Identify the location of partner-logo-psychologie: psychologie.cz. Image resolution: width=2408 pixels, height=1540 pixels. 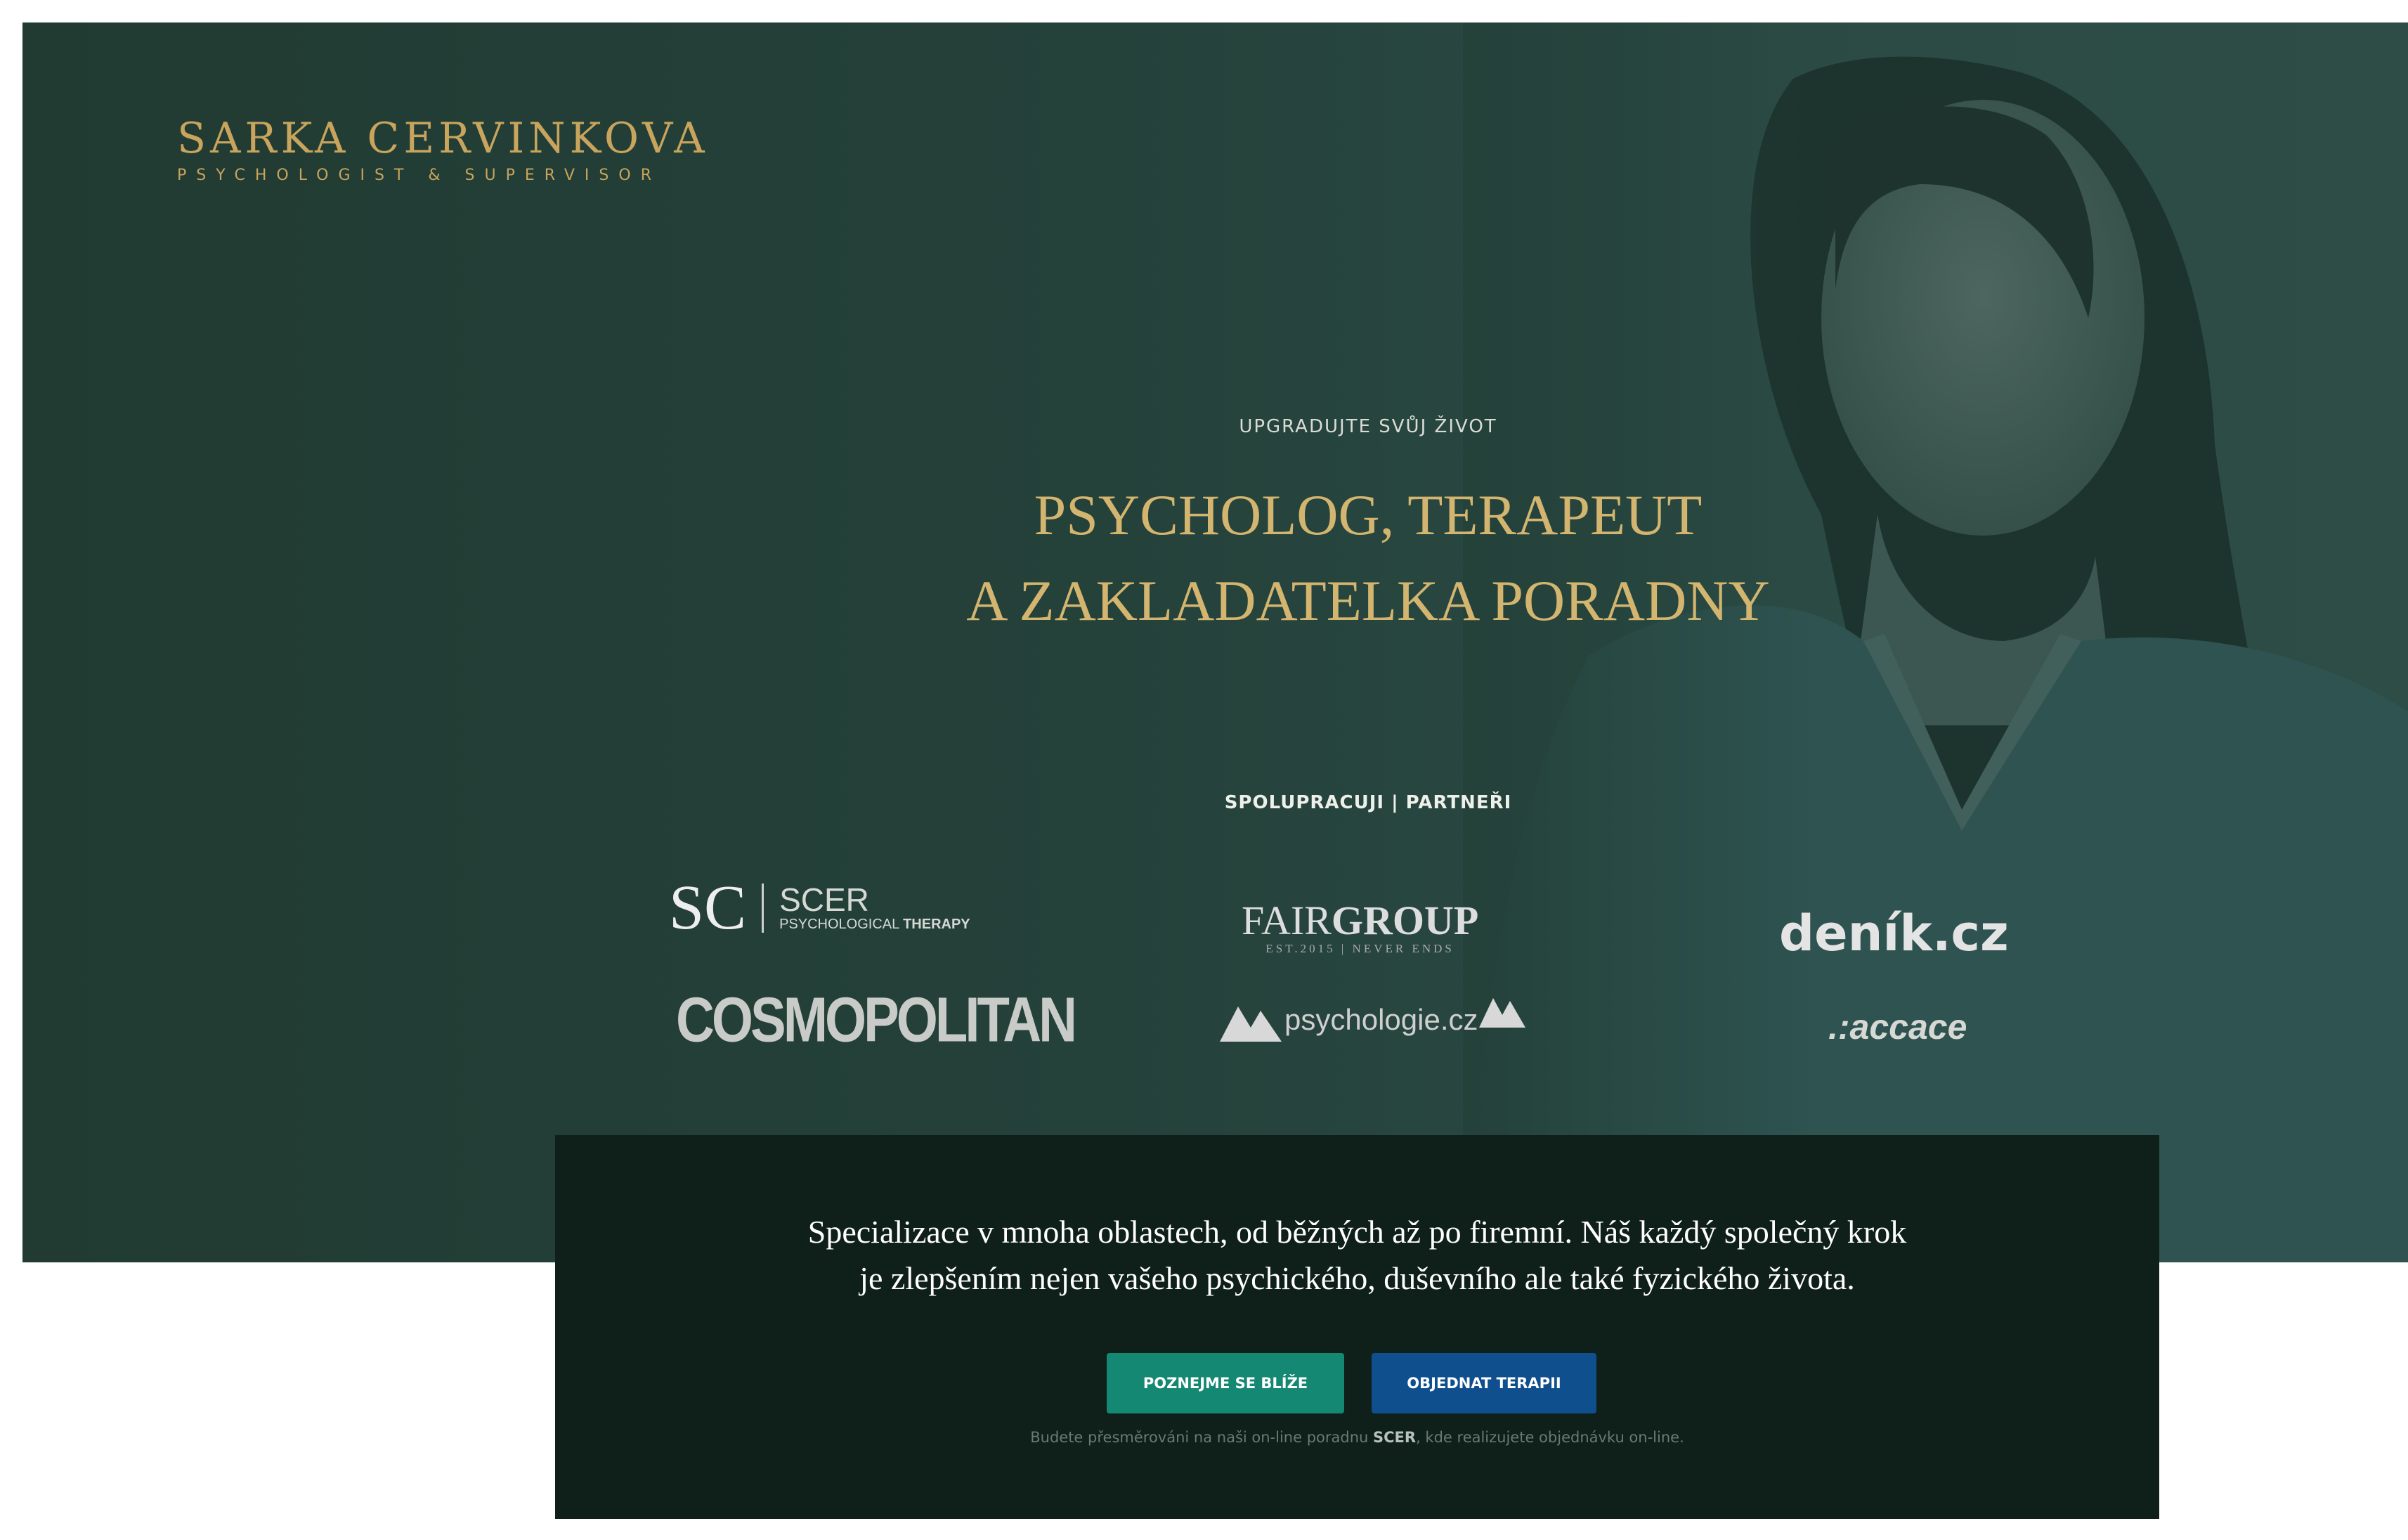
(1372, 1020).